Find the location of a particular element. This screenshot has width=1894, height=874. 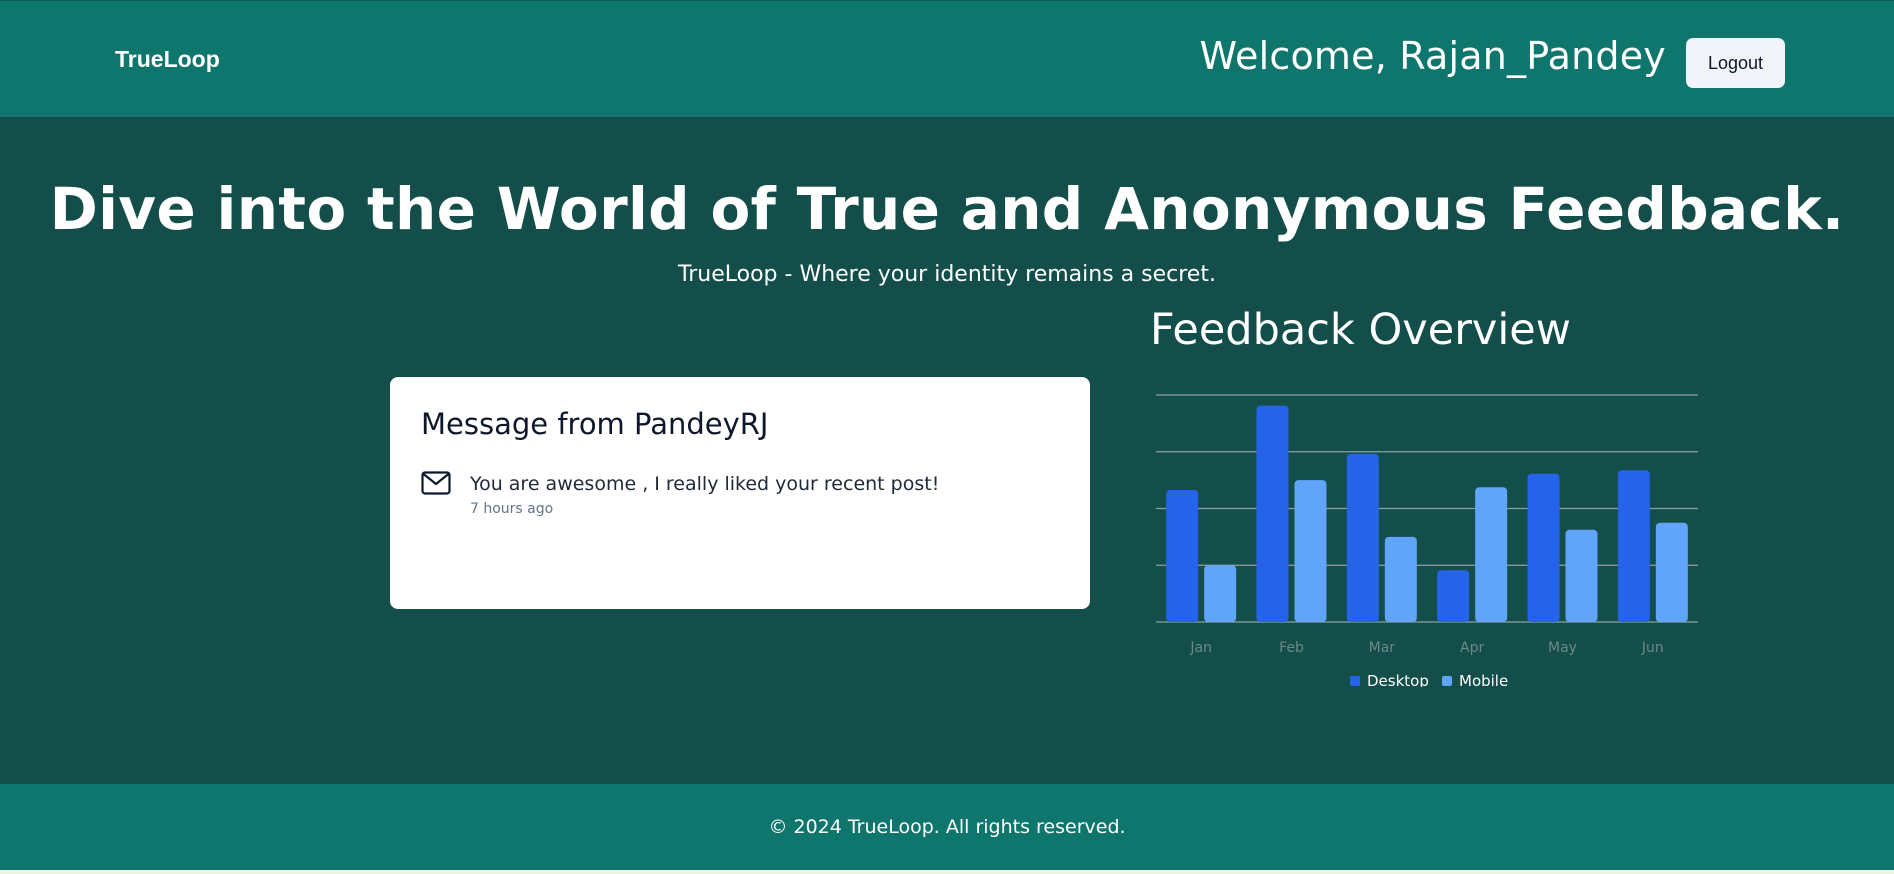

welcome-text: Welcome, Rajan_Pandey is located at coordinates (1432, 56).